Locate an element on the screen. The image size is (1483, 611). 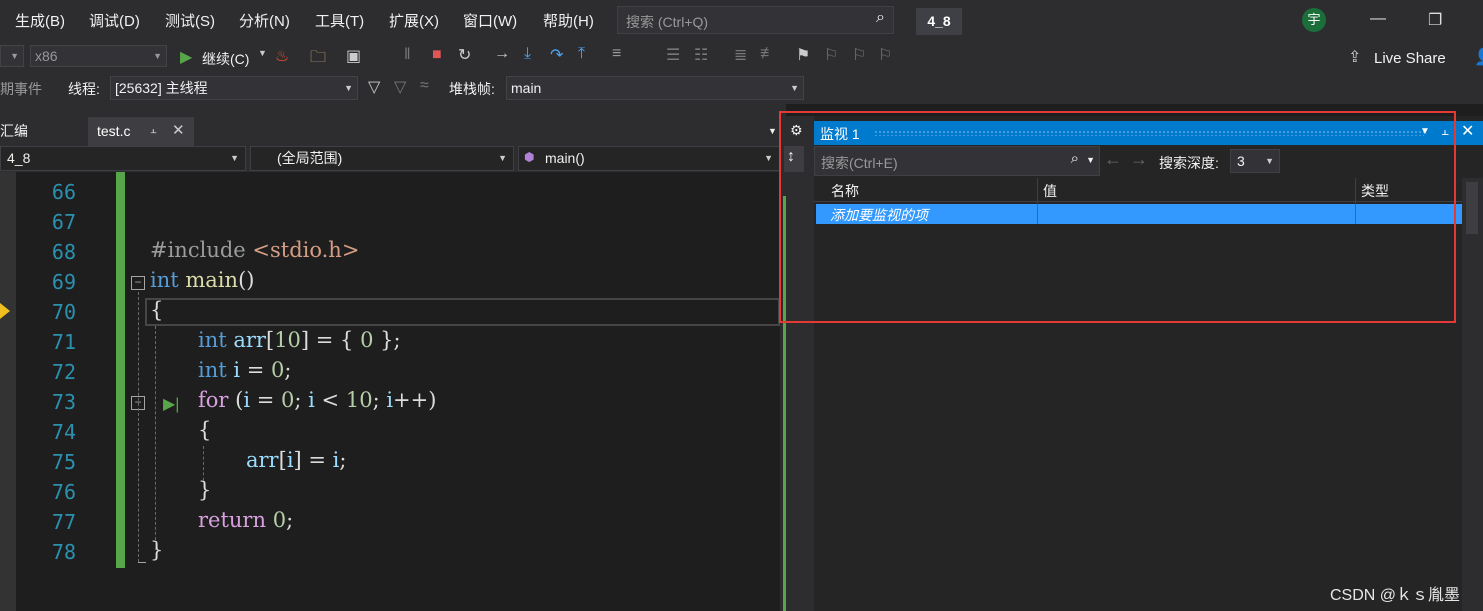
bookmark-icon: ⚑ is located at coordinates (803, 55).